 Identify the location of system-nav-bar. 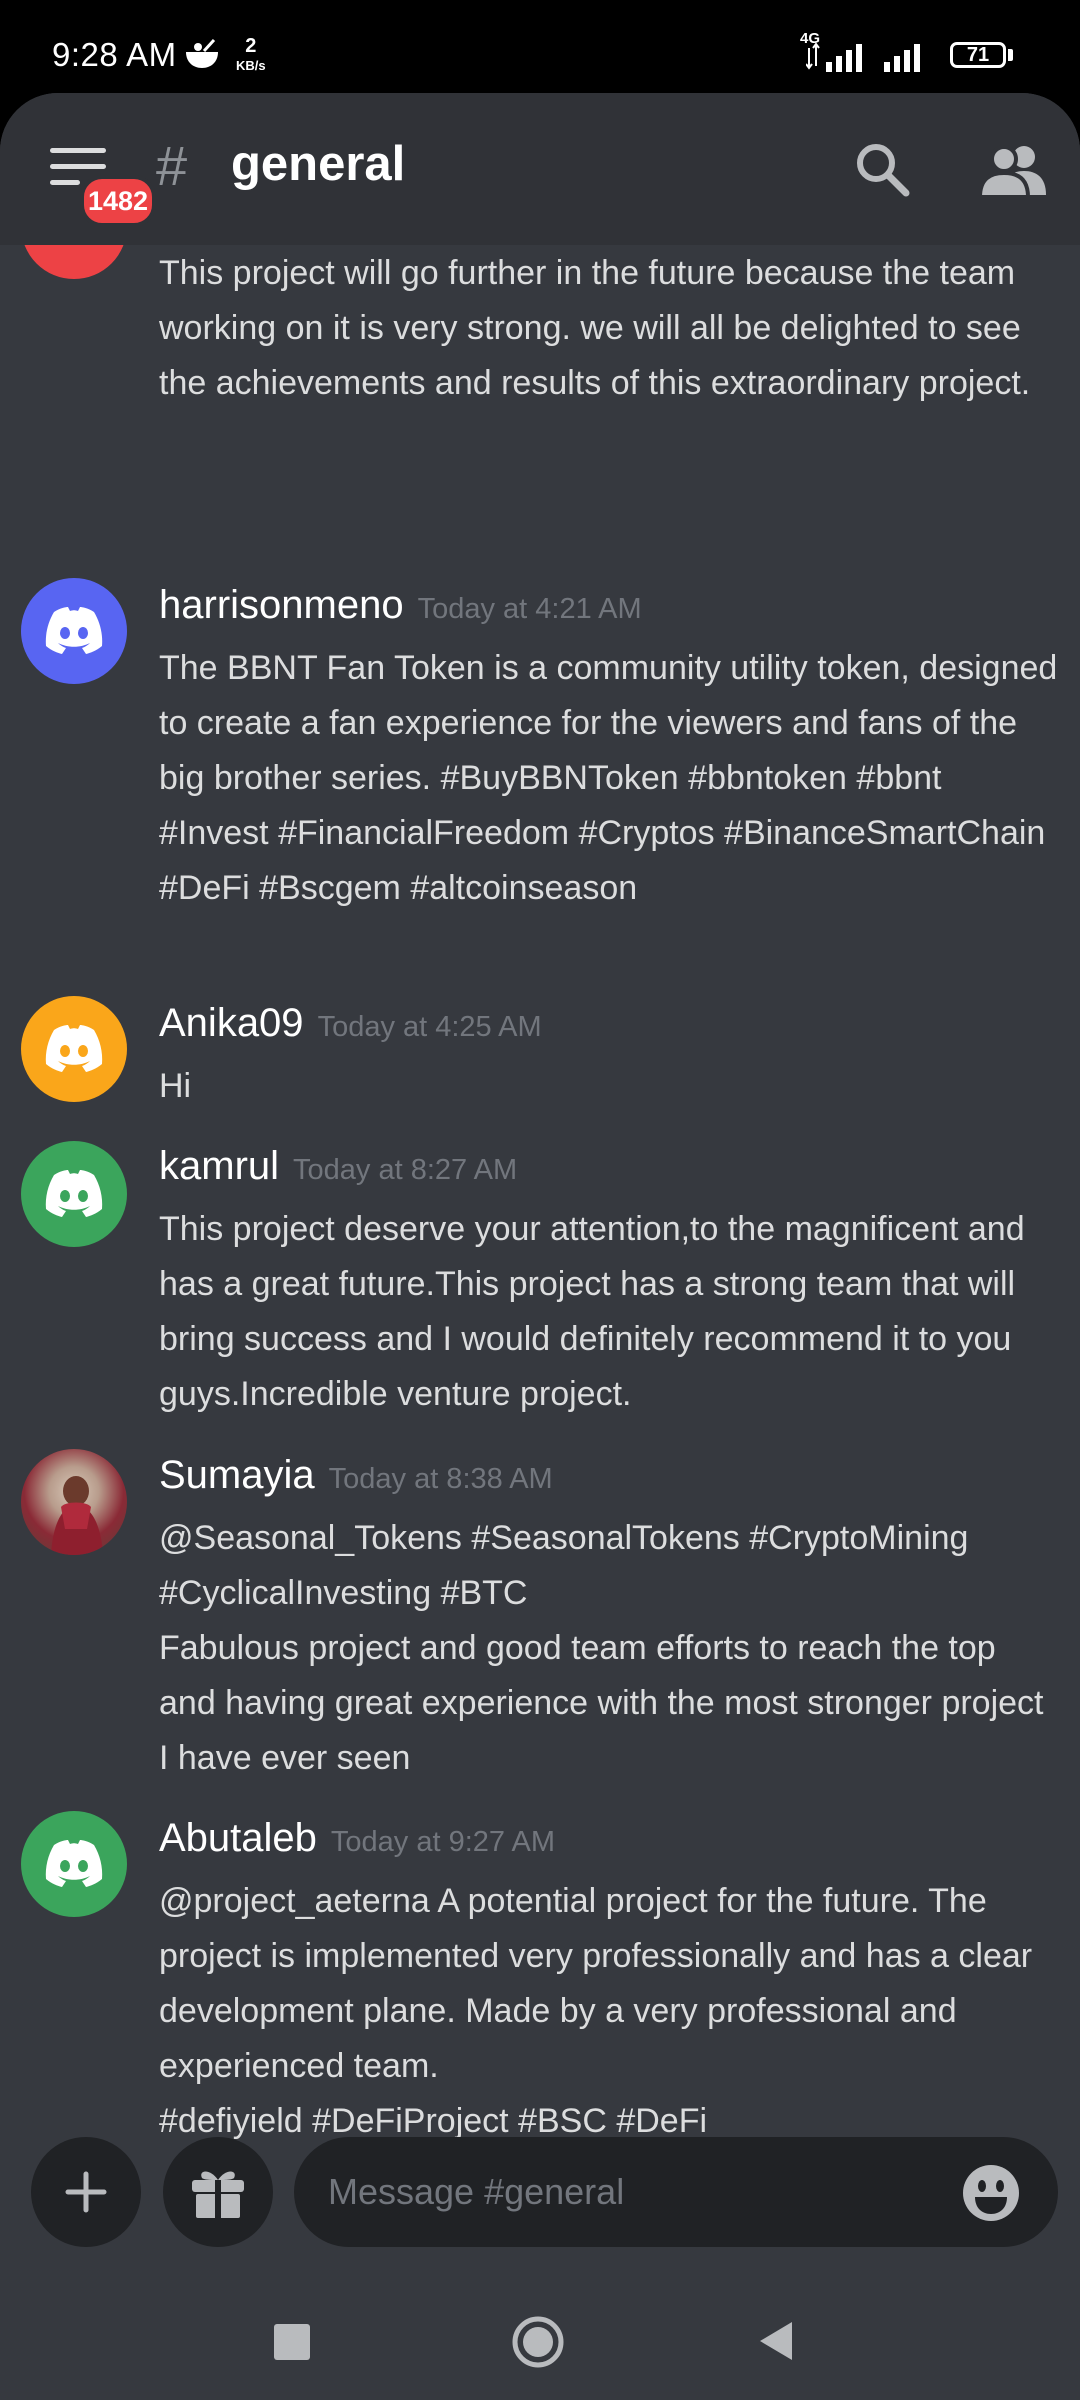
(540, 2344).